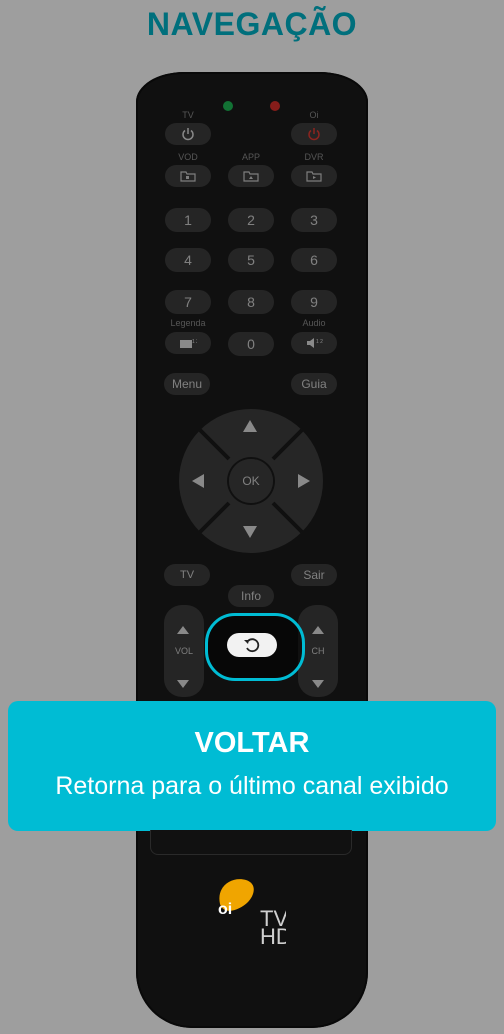 The height and width of the screenshot is (1034, 504). I want to click on number-key-9: 9, so click(314, 302).